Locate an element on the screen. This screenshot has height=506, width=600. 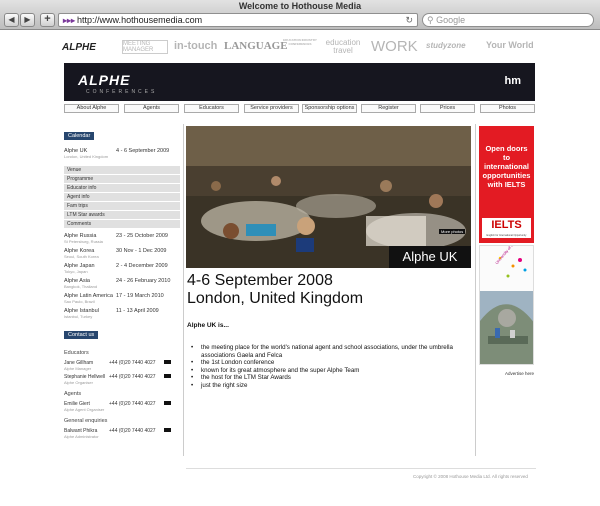
brand-in-touch: in-touch is located at coordinates (195, 46).